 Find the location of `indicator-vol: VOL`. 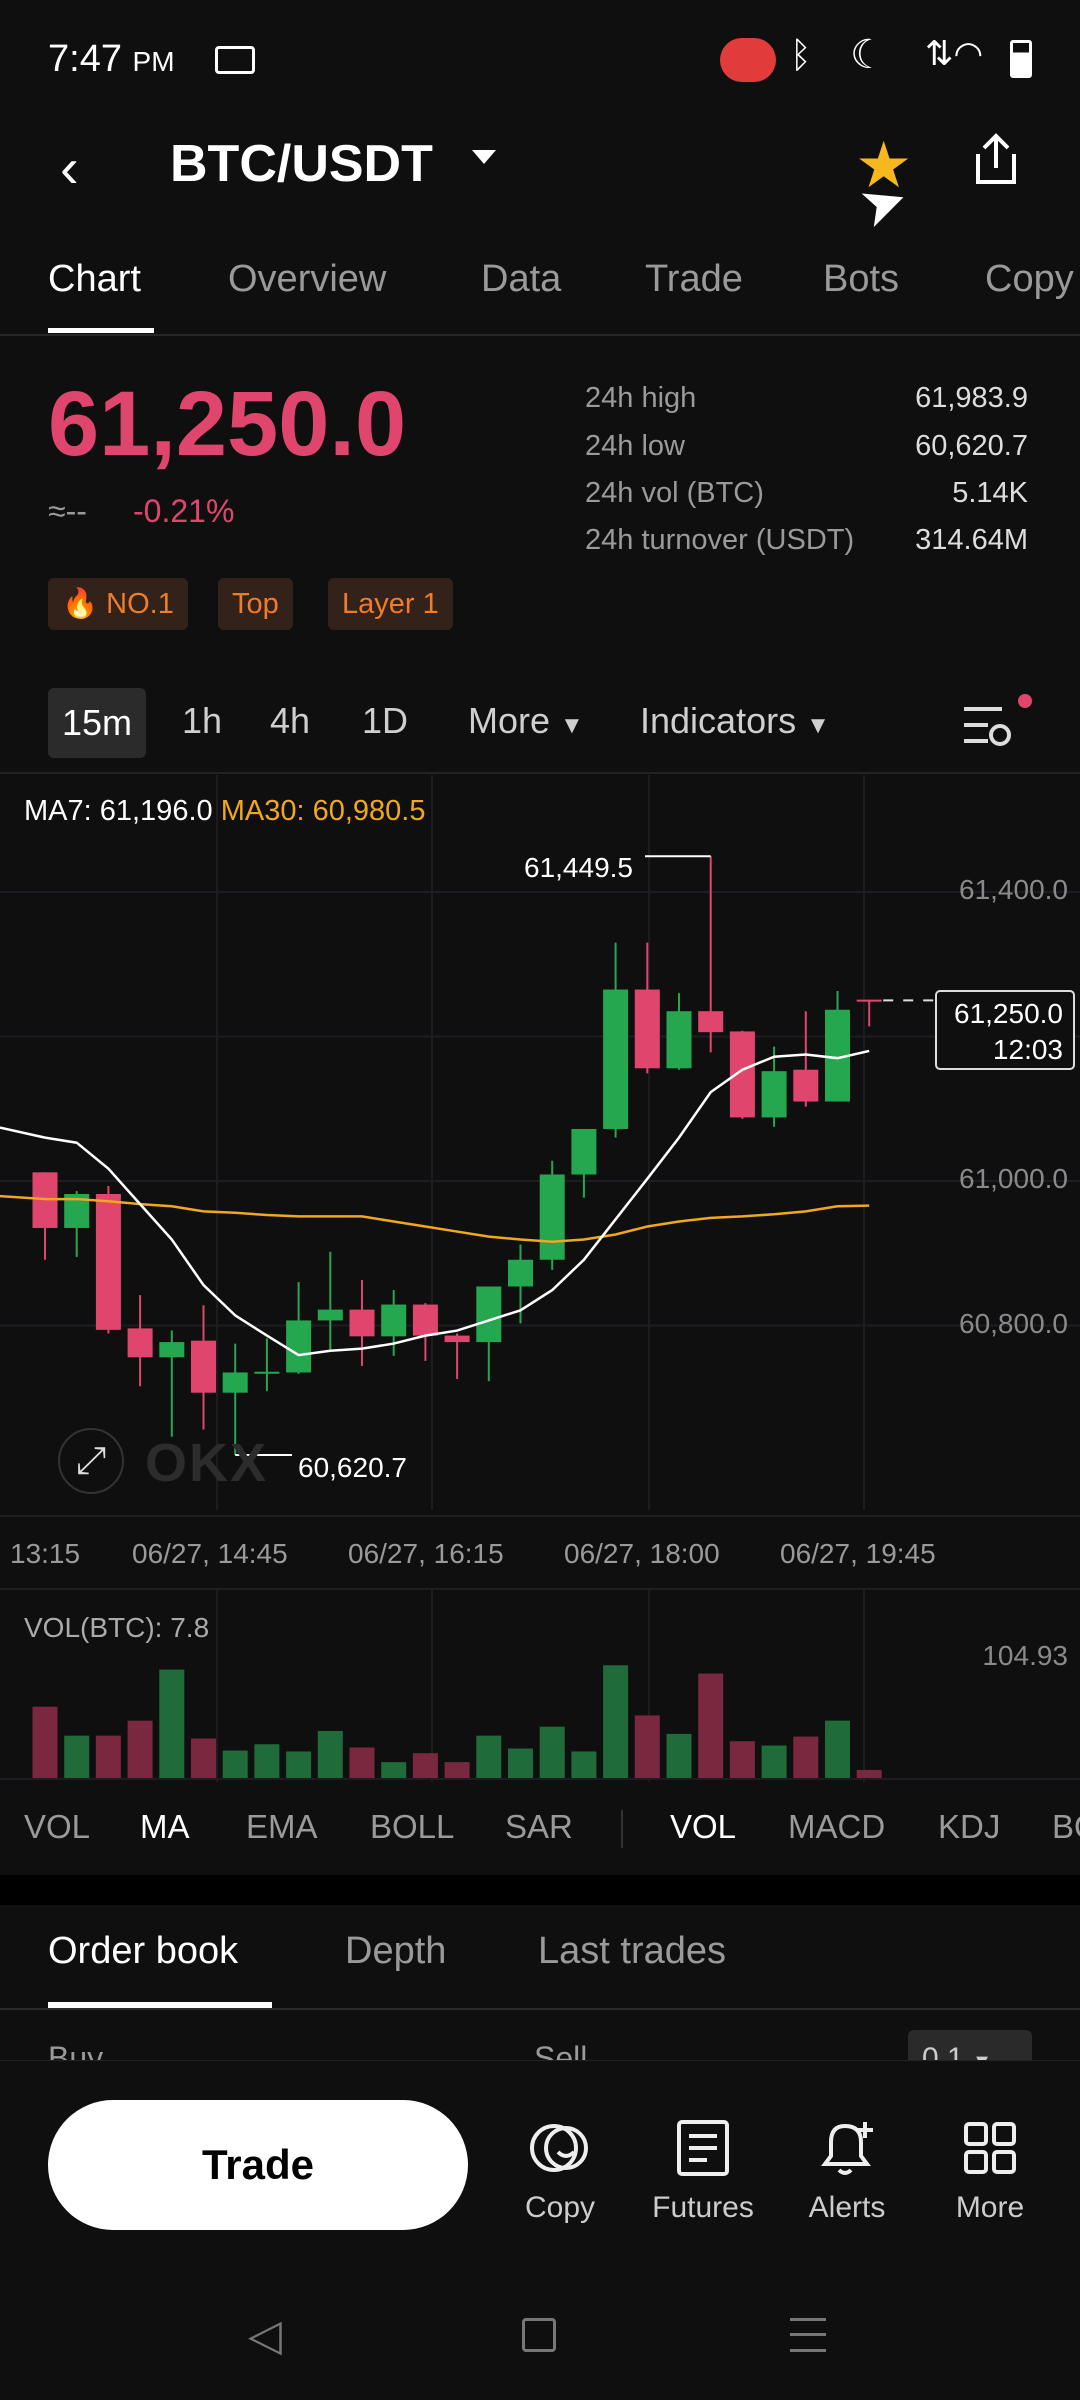

indicator-vol: VOL is located at coordinates (57, 1827).